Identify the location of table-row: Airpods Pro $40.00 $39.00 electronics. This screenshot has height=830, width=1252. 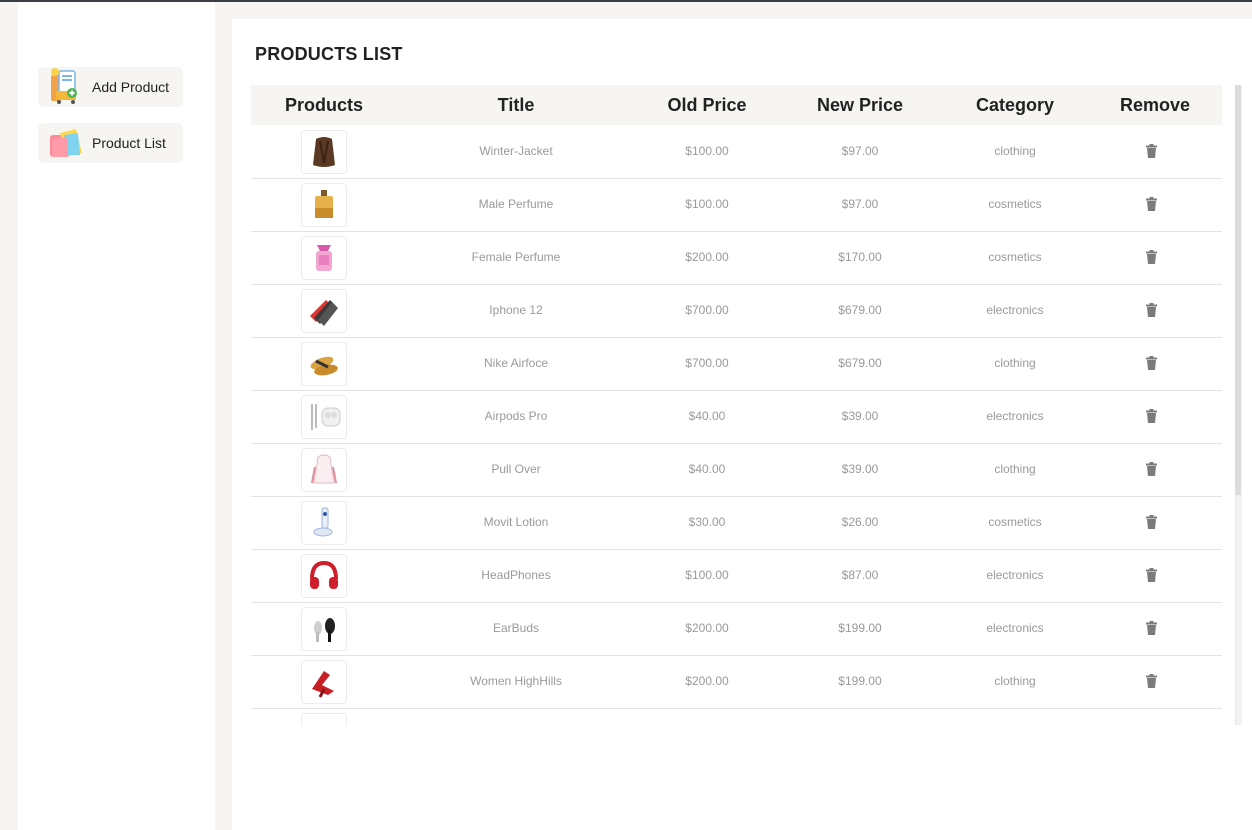
(736, 417).